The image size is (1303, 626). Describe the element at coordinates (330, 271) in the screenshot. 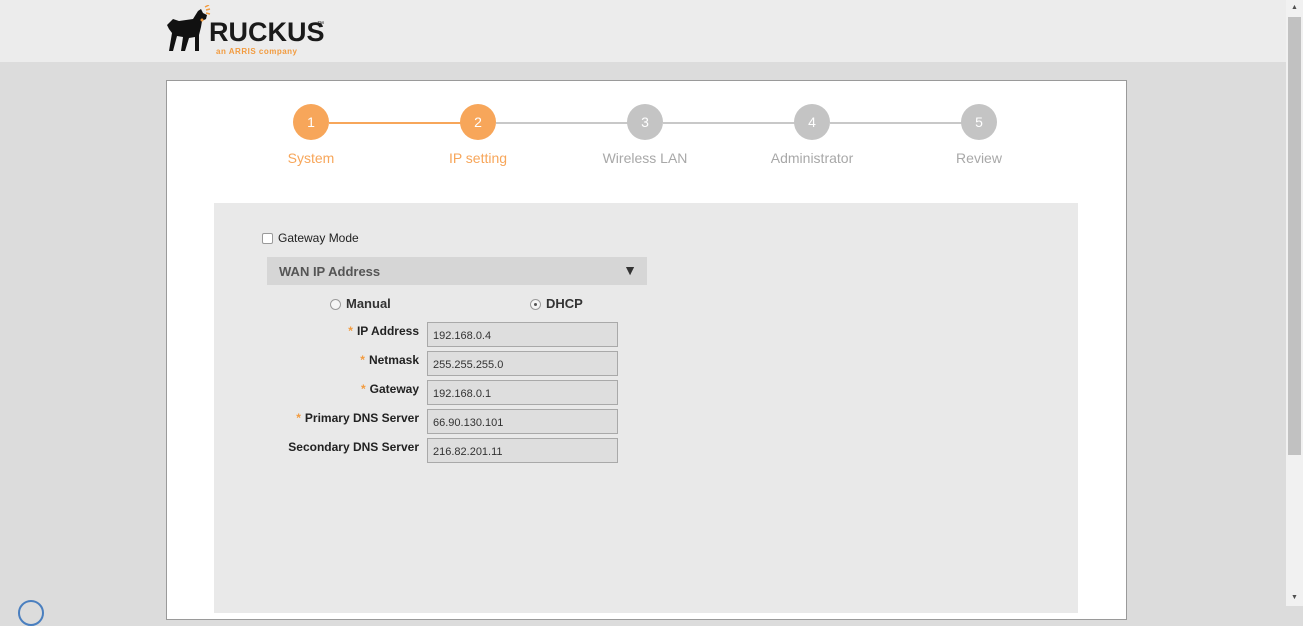

I see `wan-section-title: WAN IP Address` at that location.